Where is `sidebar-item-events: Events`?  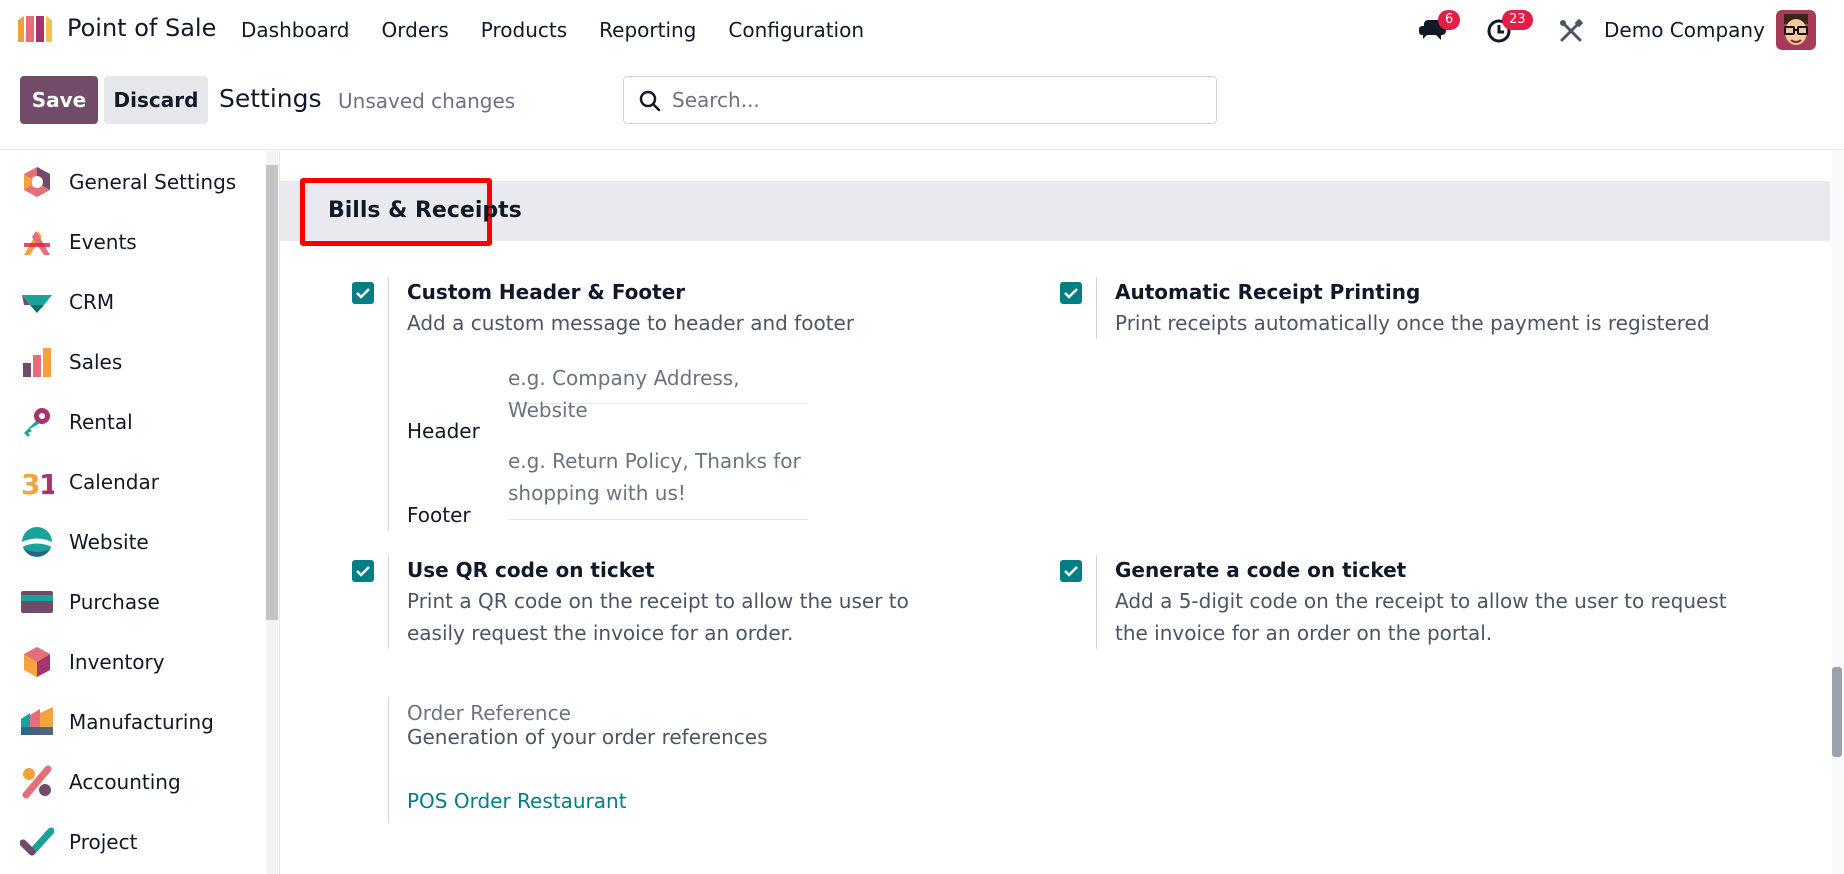 sidebar-item-events: Events is located at coordinates (134, 242).